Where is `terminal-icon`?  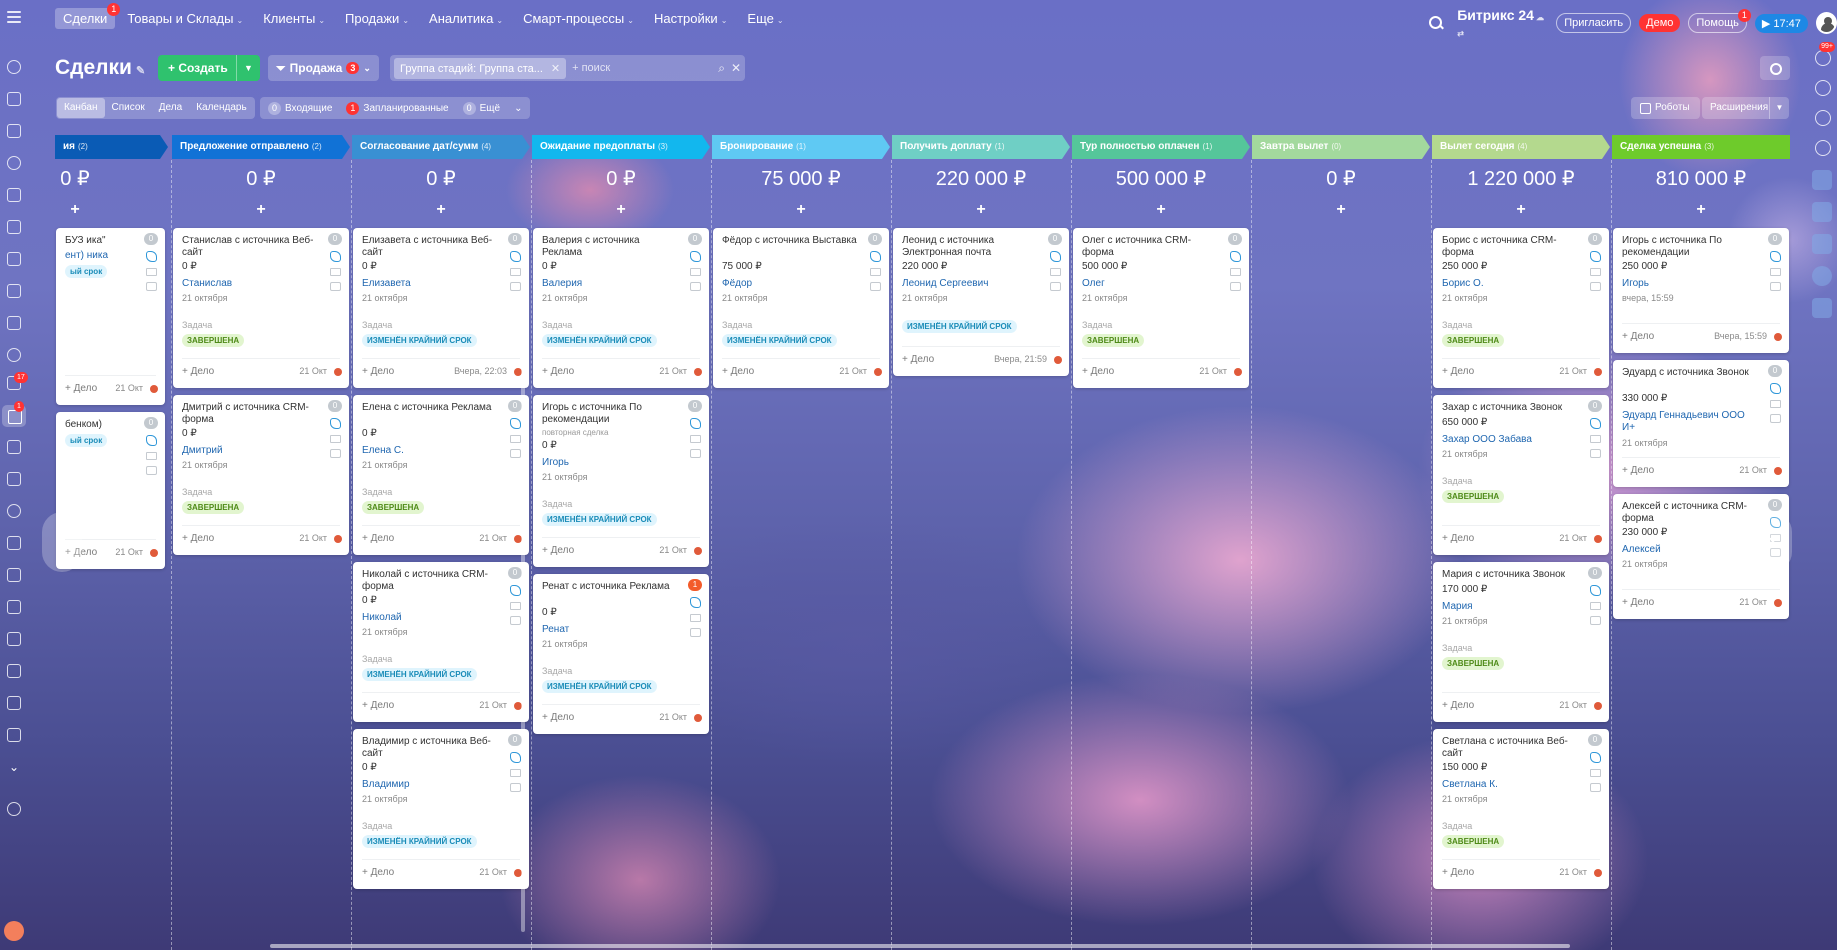
terminal-icon is located at coordinates (14, 671).